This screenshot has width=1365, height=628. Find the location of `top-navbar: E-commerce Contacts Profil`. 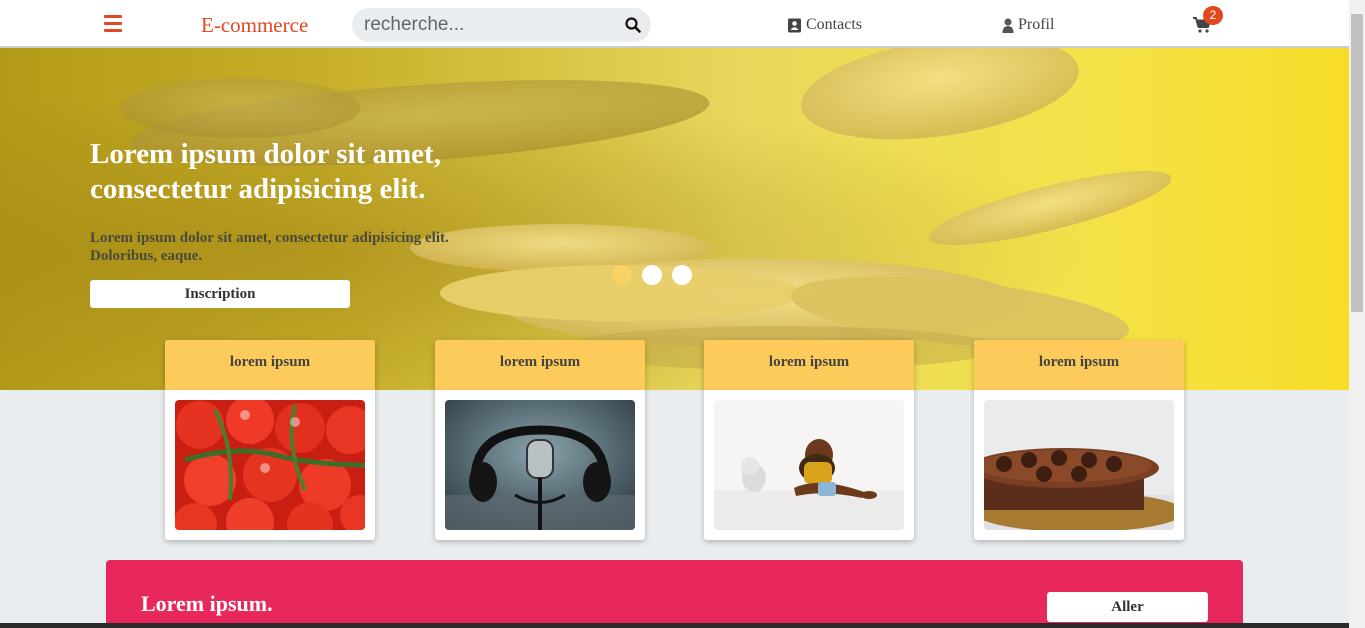

top-navbar: E-commerce Contacts Profil is located at coordinates (674, 24).